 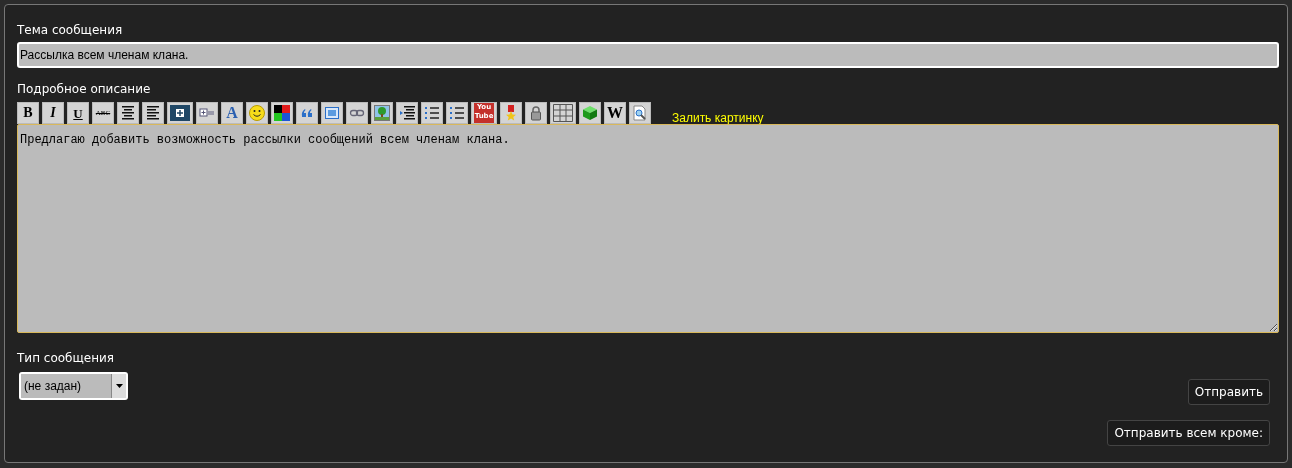 What do you see at coordinates (332, 113) in the screenshot?
I see `frame-icon` at bounding box center [332, 113].